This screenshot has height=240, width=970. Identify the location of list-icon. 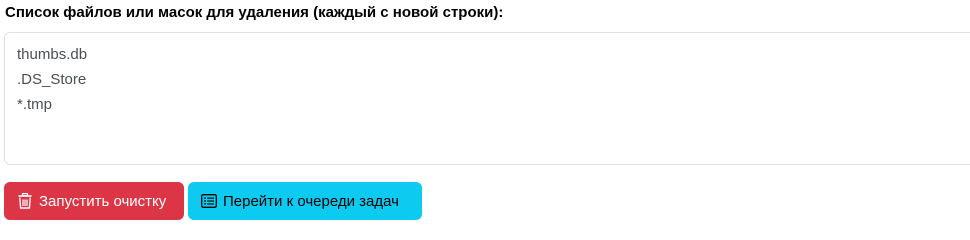
(209, 201).